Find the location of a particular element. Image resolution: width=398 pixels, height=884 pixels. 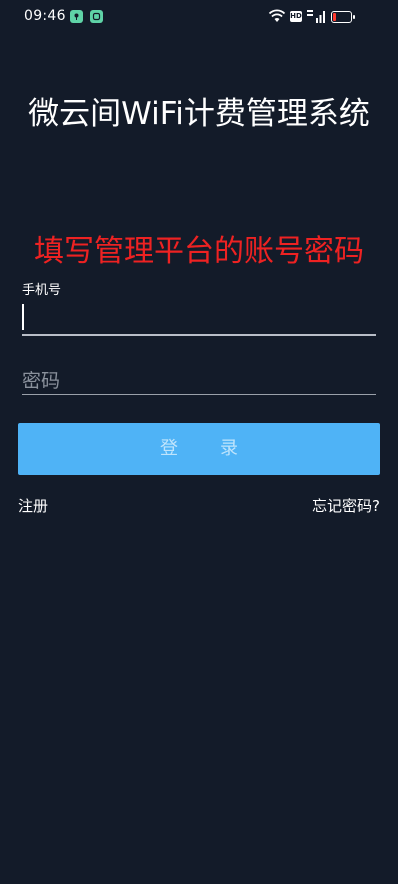

page-title: 微云间WiFi计费管理系统 is located at coordinates (199, 114).